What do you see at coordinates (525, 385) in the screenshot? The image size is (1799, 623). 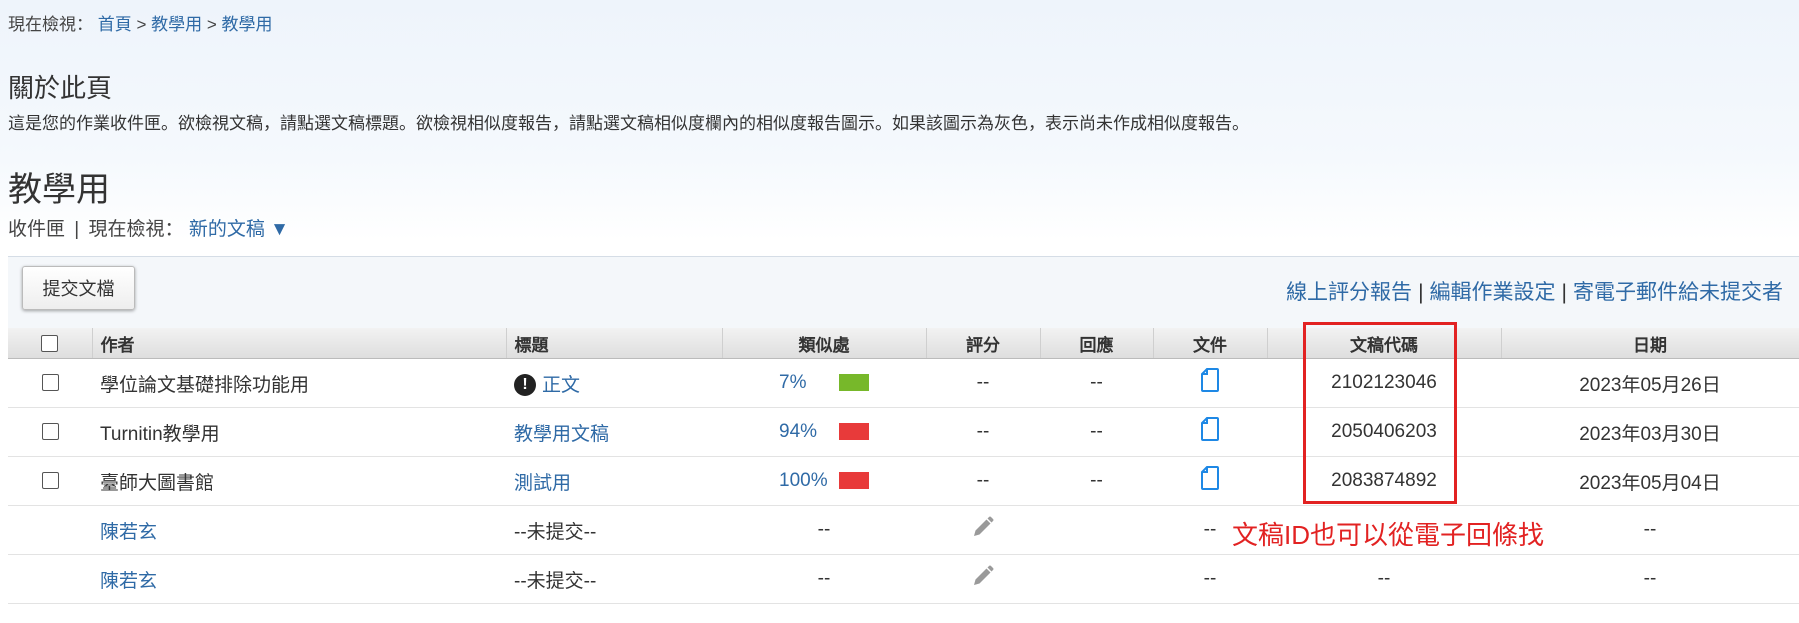 I see `alert-icon: !` at bounding box center [525, 385].